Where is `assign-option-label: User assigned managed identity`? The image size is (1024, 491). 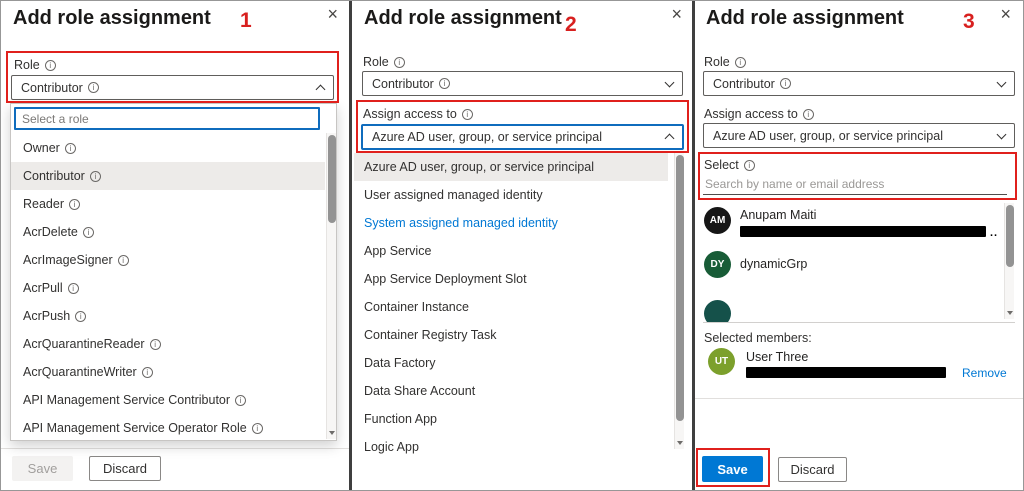 assign-option-label: User assigned managed identity is located at coordinates (453, 195).